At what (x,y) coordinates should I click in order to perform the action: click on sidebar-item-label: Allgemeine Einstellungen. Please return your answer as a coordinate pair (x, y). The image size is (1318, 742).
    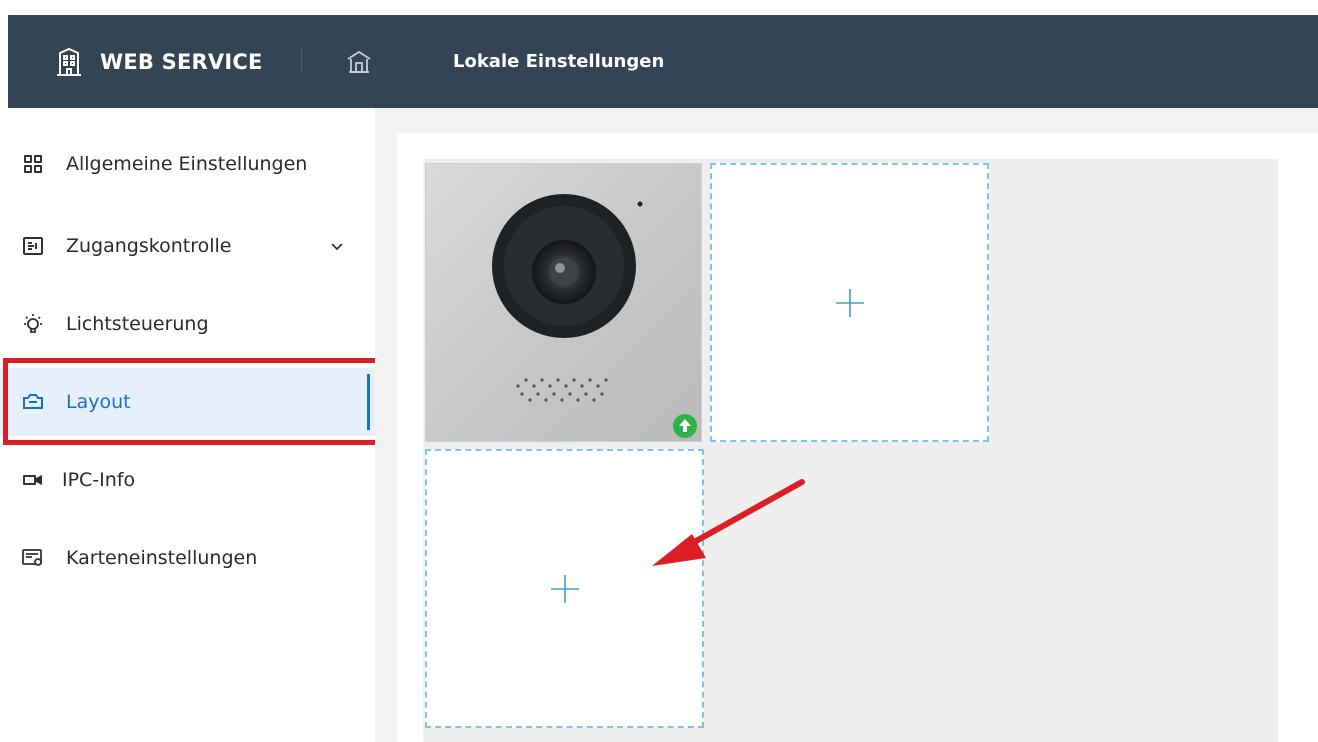
    Looking at the image, I should click on (187, 164).